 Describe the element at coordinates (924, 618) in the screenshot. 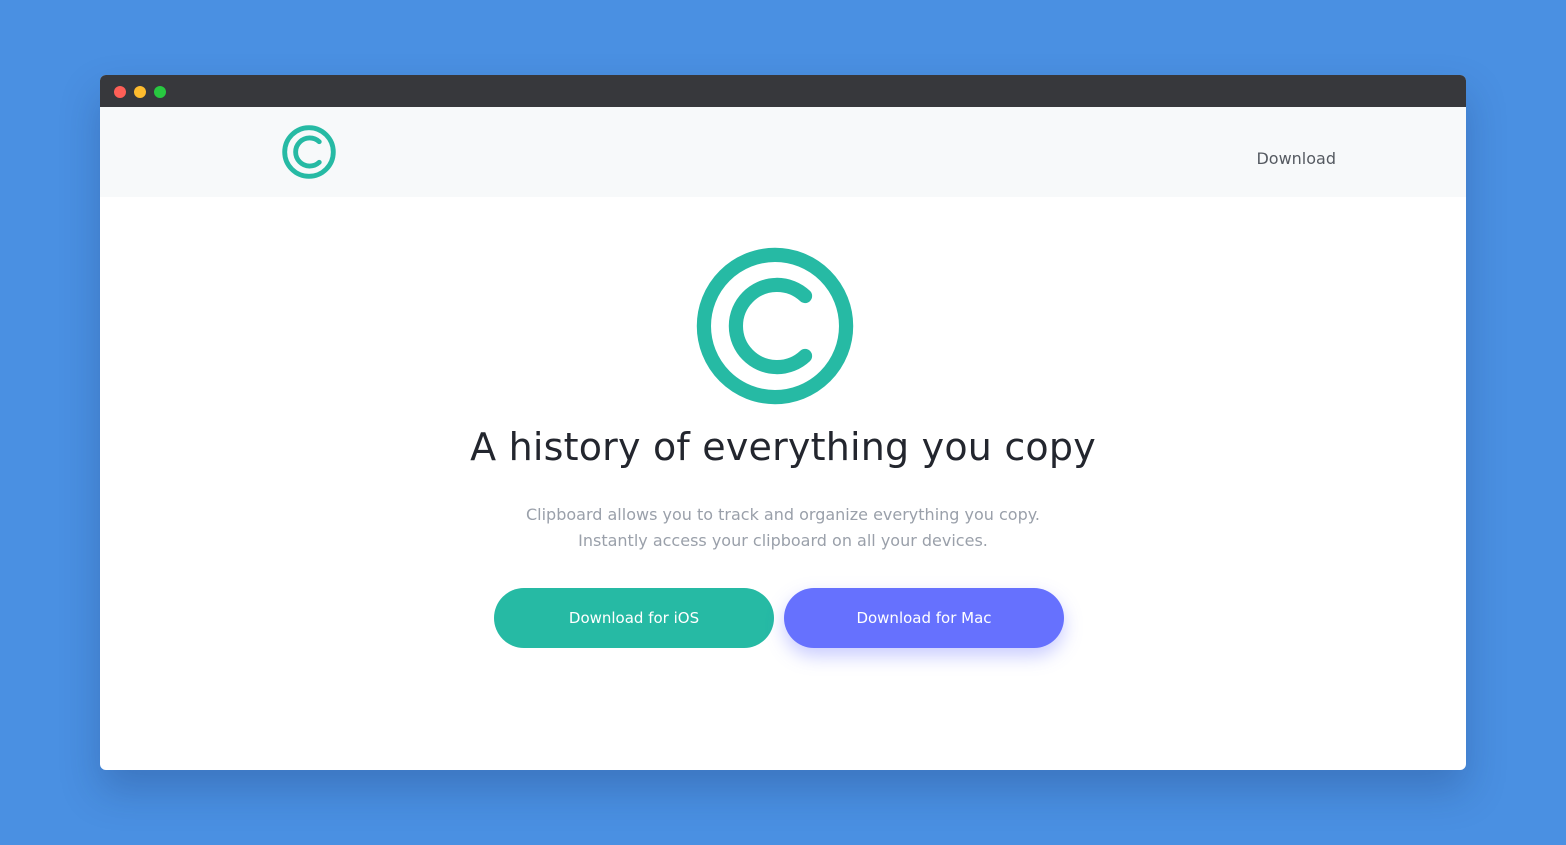

I see `download-mac-button: Download for Mac` at that location.